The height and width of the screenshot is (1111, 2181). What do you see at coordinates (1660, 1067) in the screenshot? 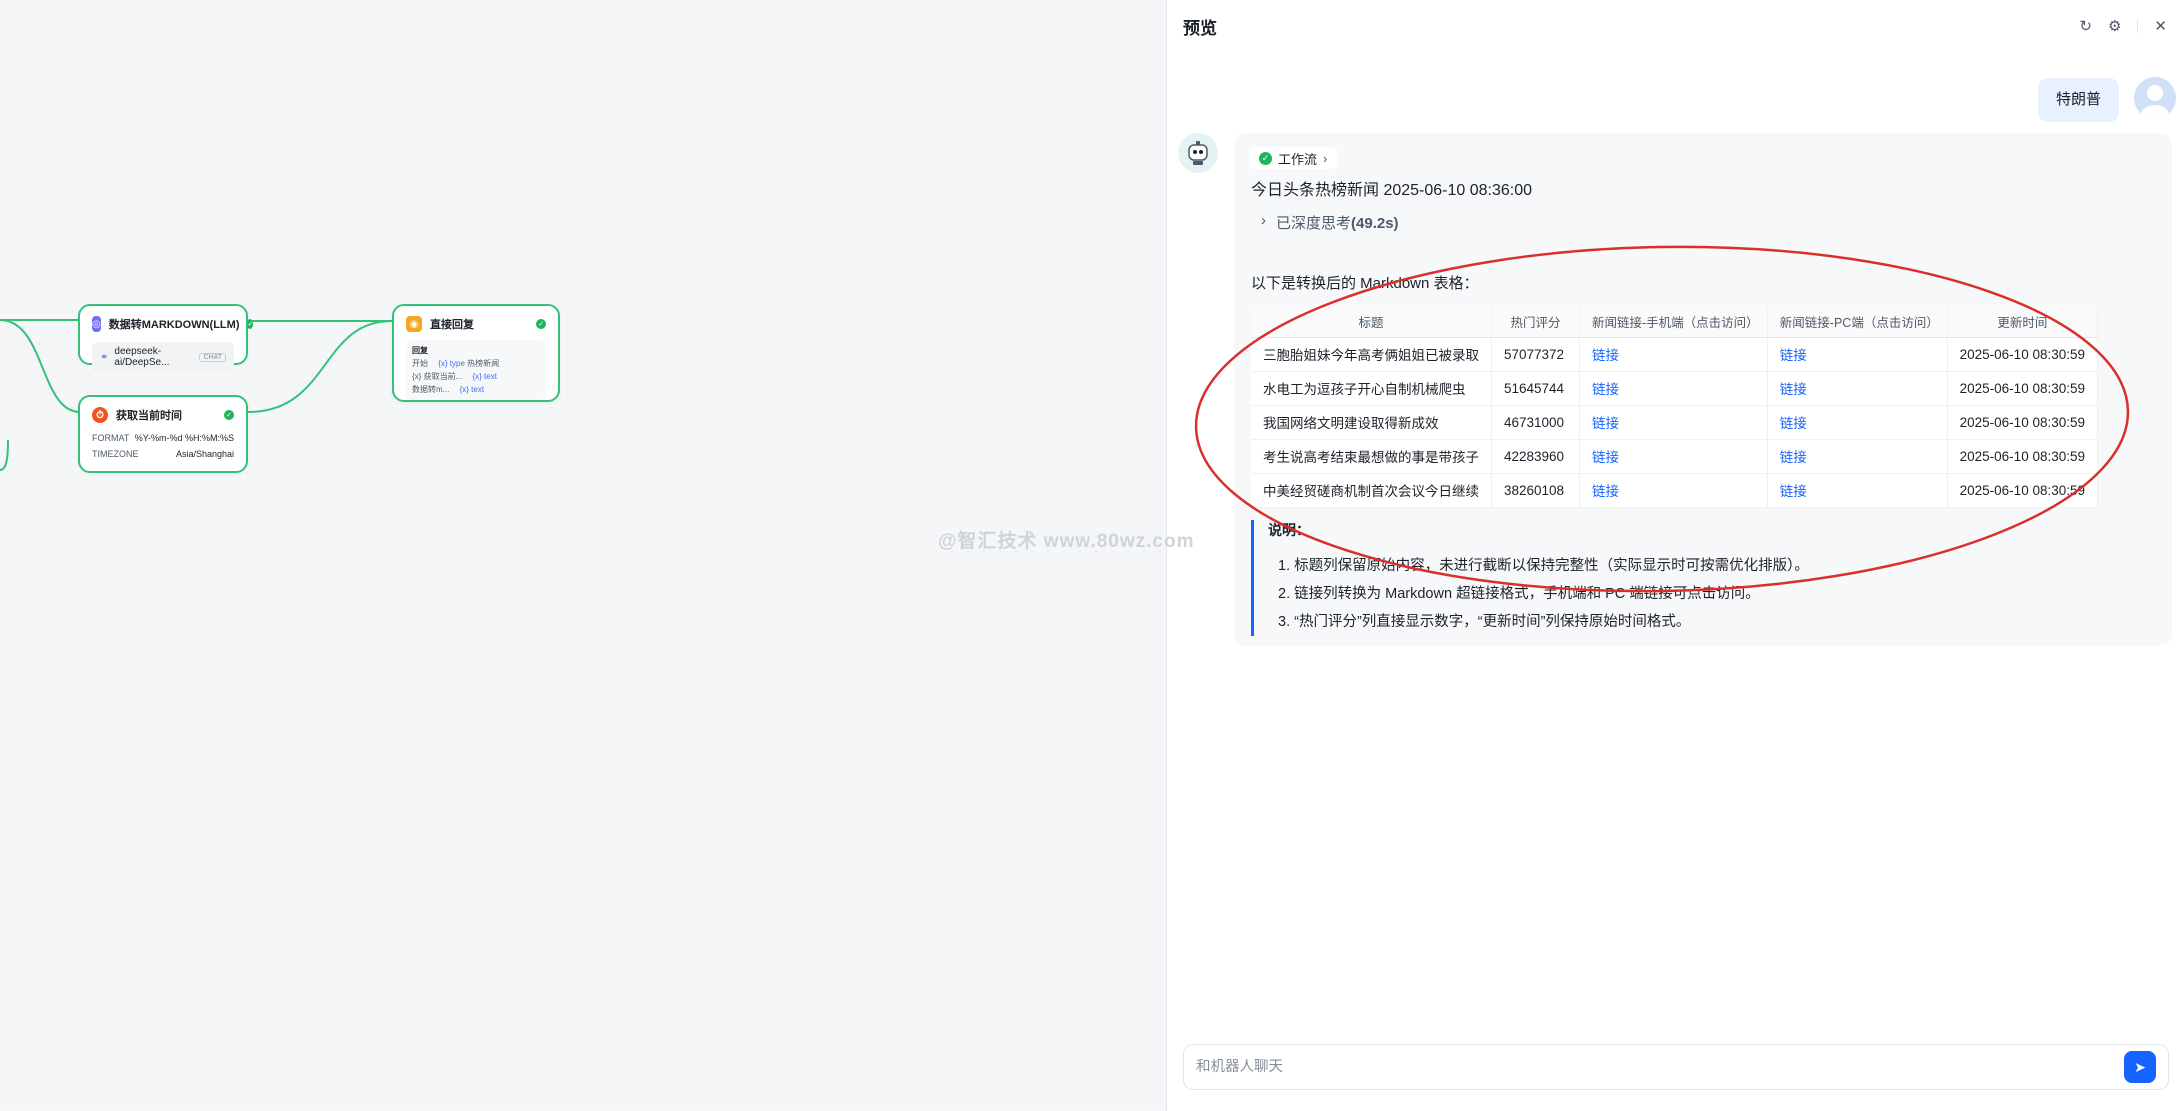
I see `chat-input` at bounding box center [1660, 1067].